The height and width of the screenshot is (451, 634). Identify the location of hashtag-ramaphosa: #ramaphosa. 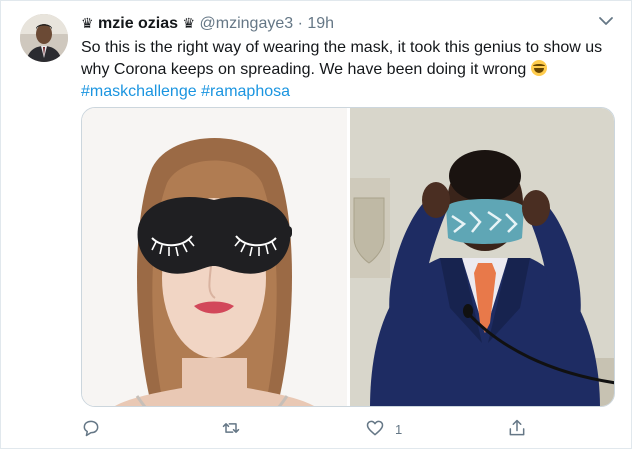
(245, 91).